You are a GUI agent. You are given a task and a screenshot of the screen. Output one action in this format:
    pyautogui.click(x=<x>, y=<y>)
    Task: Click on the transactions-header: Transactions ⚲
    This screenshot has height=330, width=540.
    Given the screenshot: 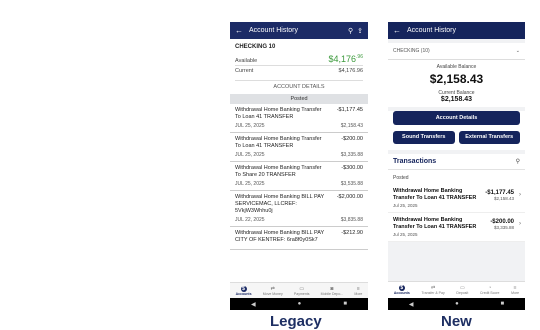 What is the action you would take?
    pyautogui.click(x=456, y=162)
    